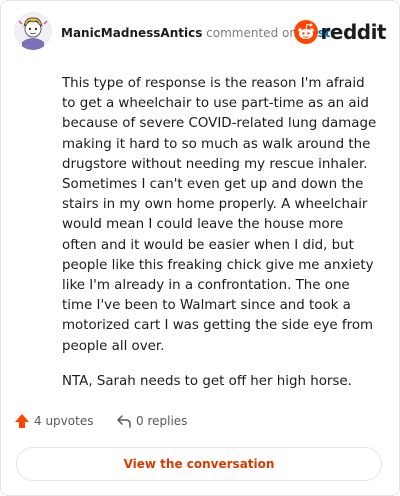  Describe the element at coordinates (251, 33) in the screenshot. I see `commented-on-label: commented on` at that location.